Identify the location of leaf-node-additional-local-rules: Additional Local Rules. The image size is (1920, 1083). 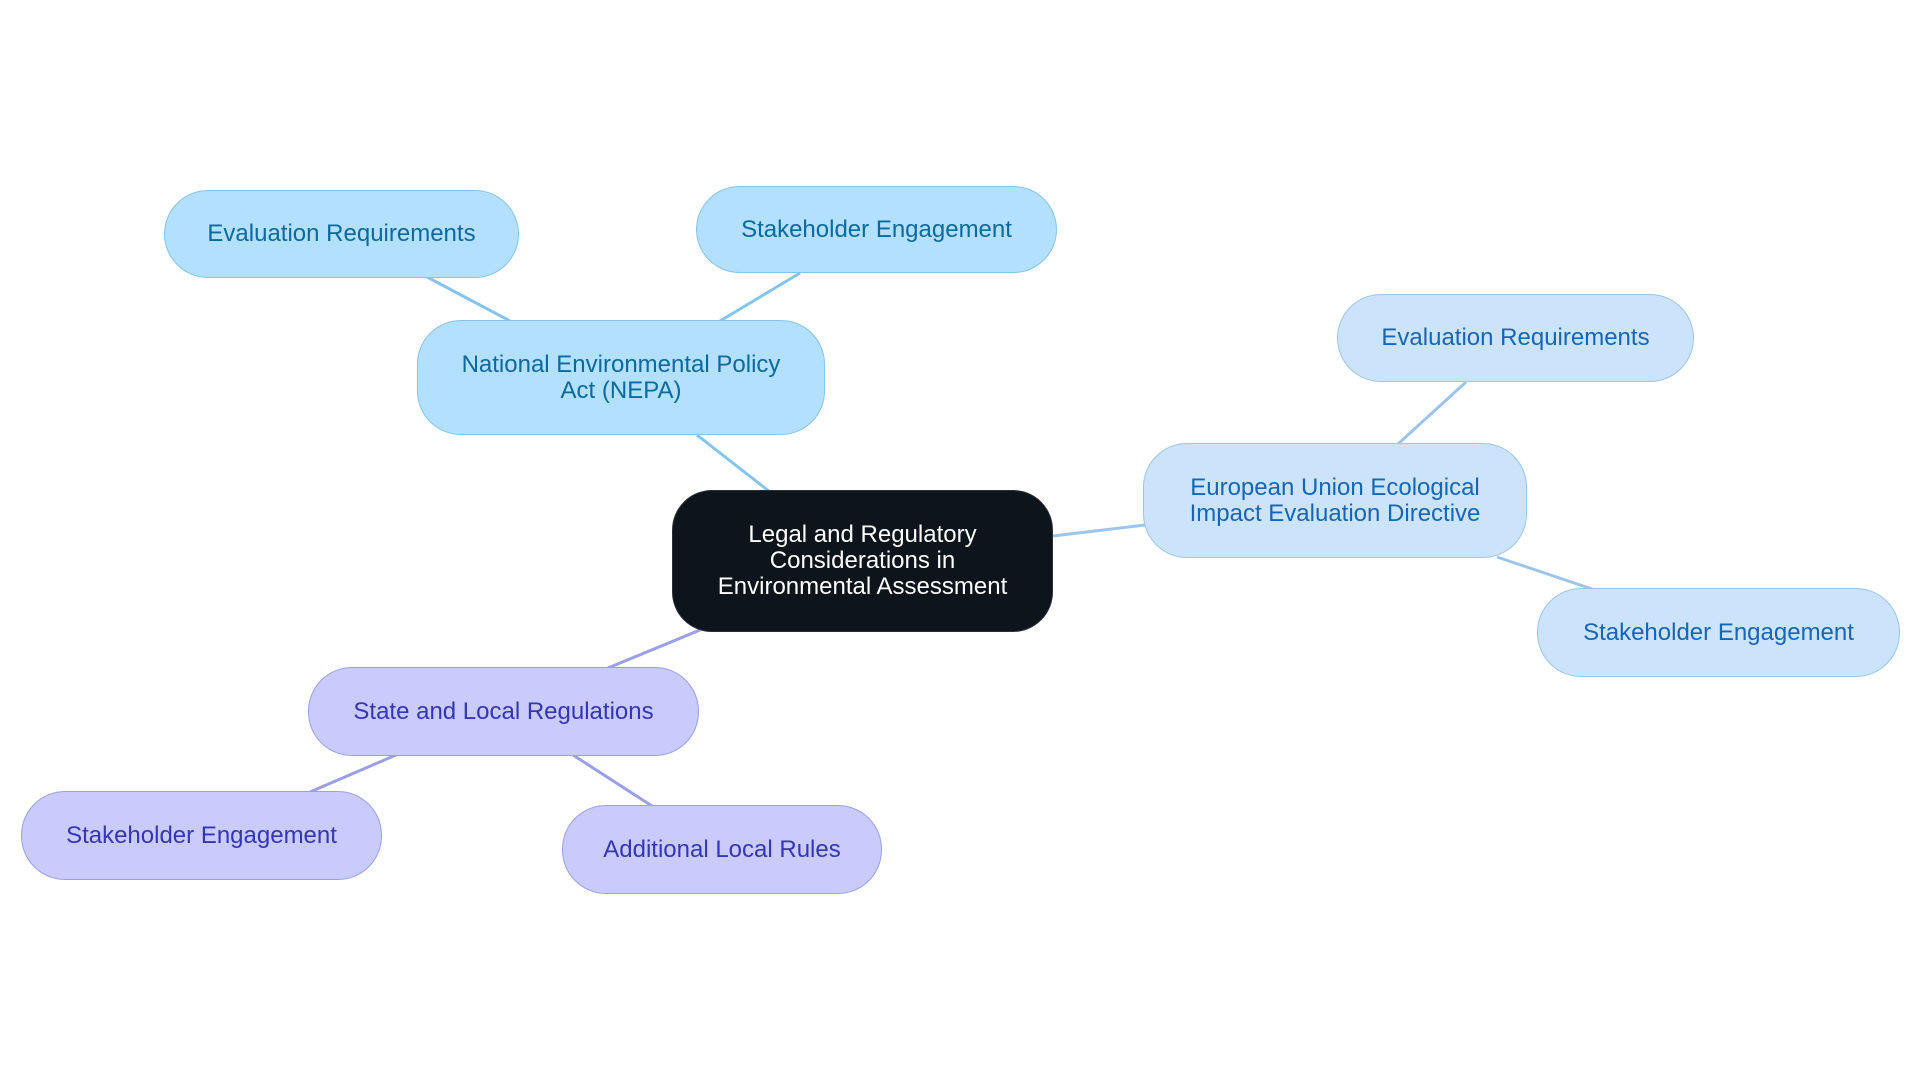
(722, 849).